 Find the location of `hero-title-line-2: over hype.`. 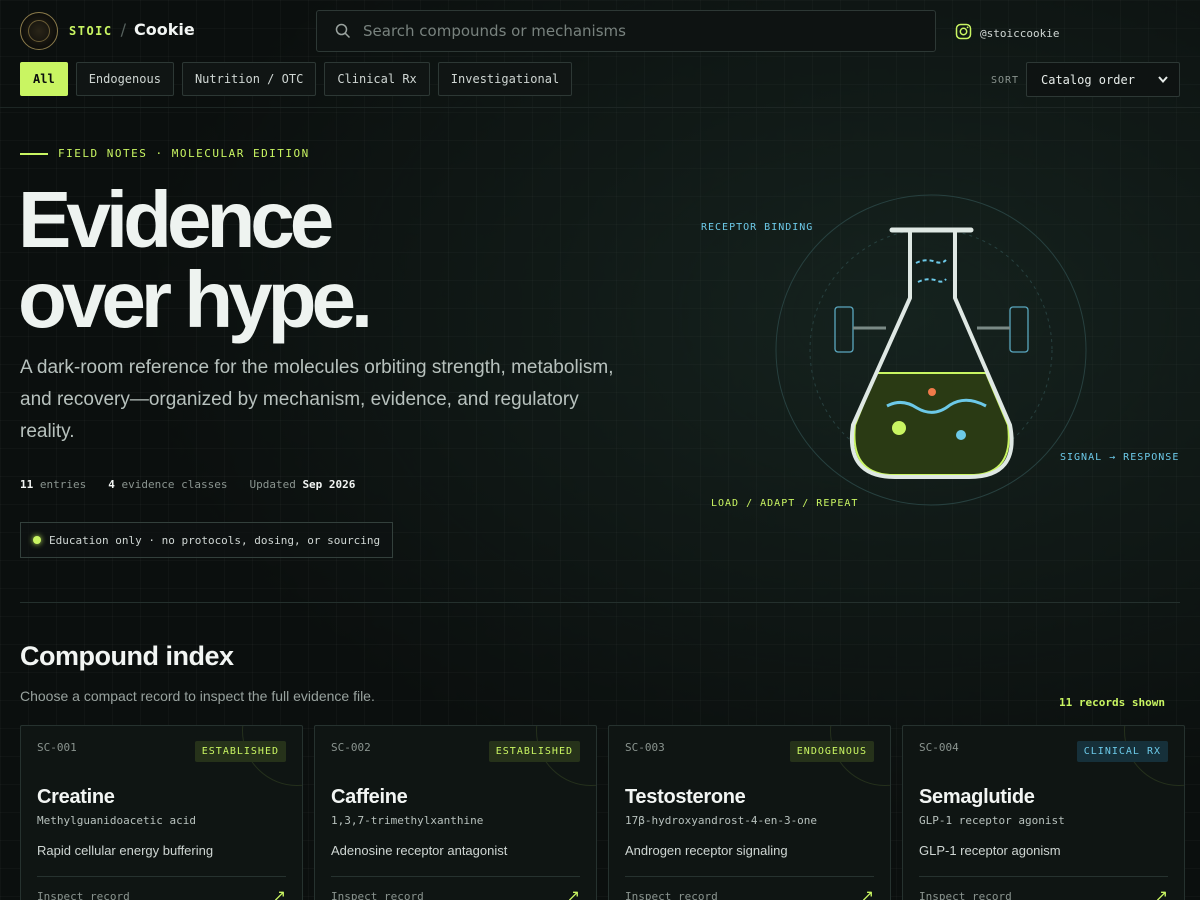

hero-title-line-2: over hype. is located at coordinates (195, 299).